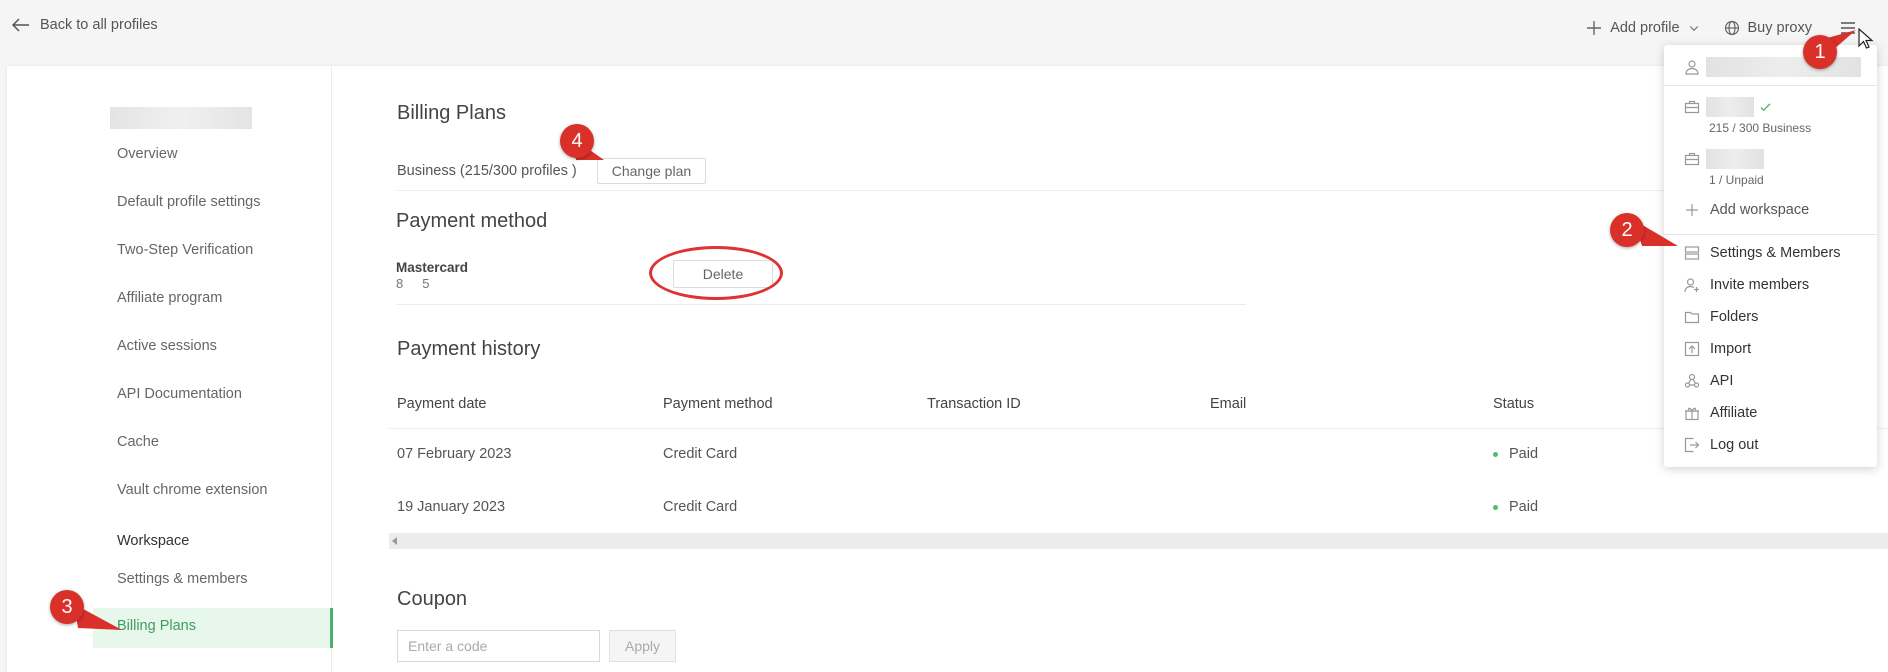 The image size is (1888, 672). I want to click on menu-item-log-out: Log out, so click(1721, 445).